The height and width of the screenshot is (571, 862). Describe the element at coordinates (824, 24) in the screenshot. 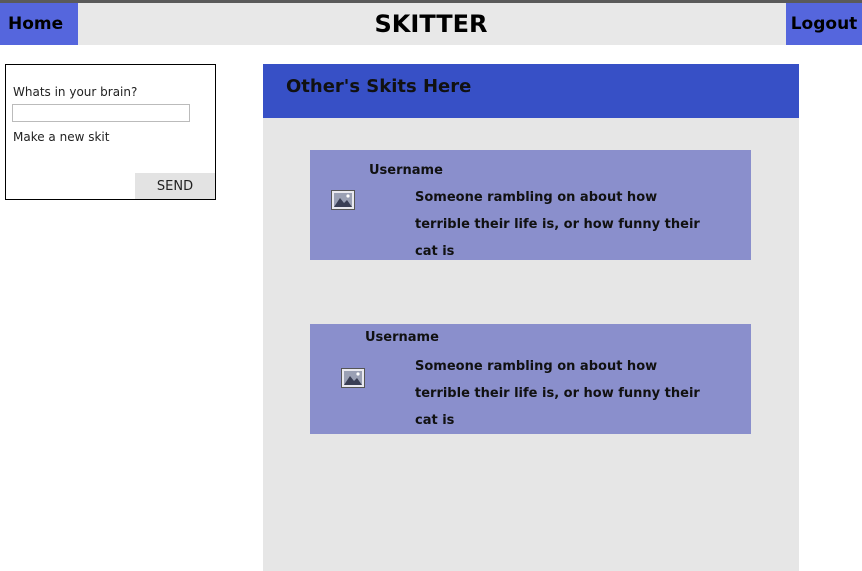

I see `logout-button: Logout` at that location.